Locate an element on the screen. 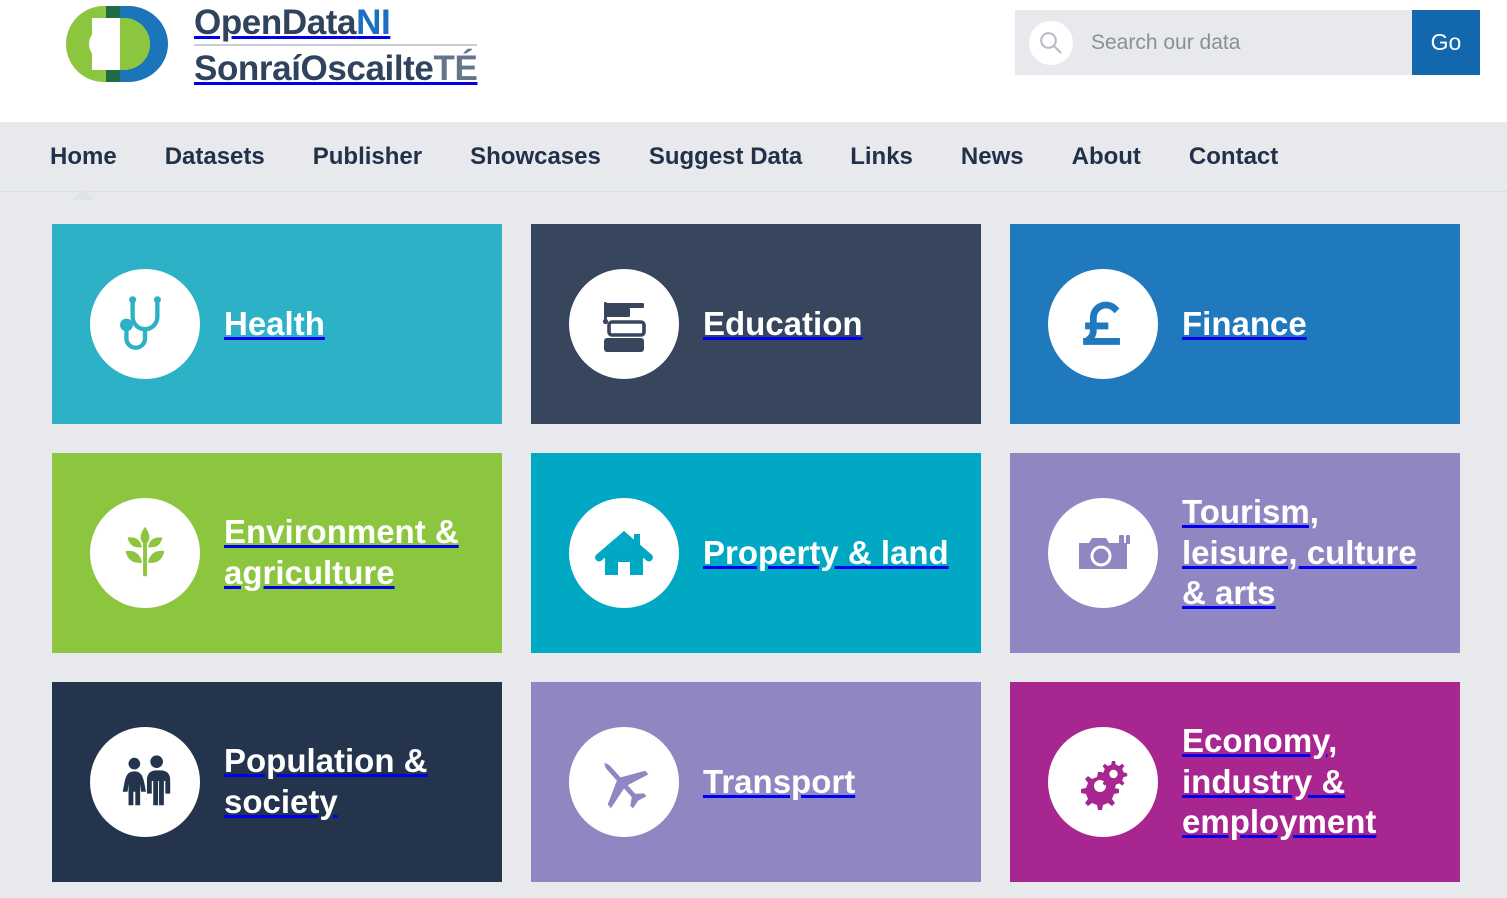 The image size is (1507, 898). nav-item-home: Home is located at coordinates (83, 157).